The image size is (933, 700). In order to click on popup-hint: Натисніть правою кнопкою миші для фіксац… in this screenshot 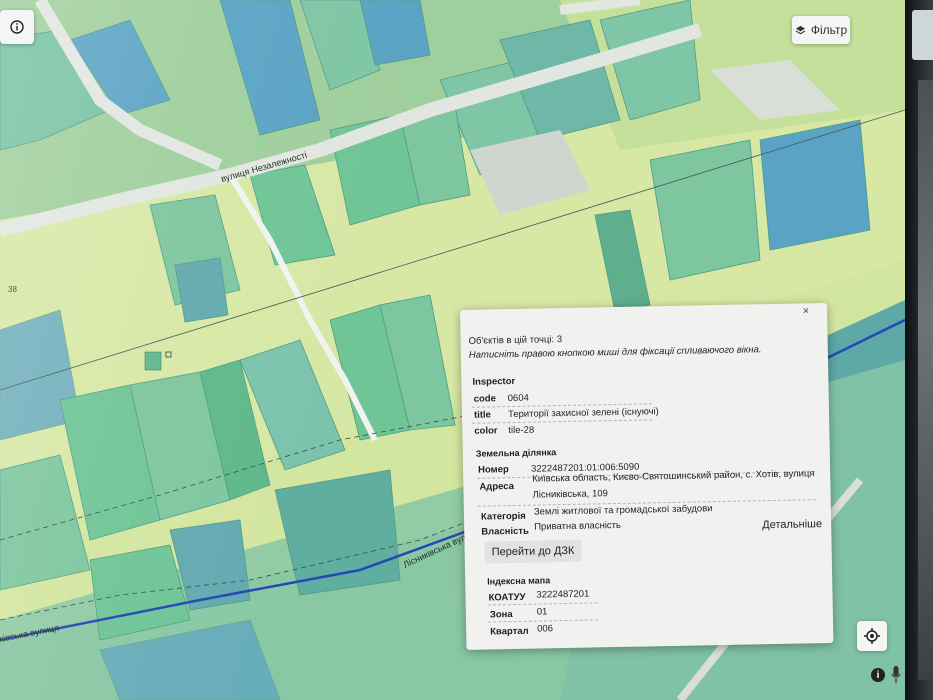, I will do `click(615, 352)`.